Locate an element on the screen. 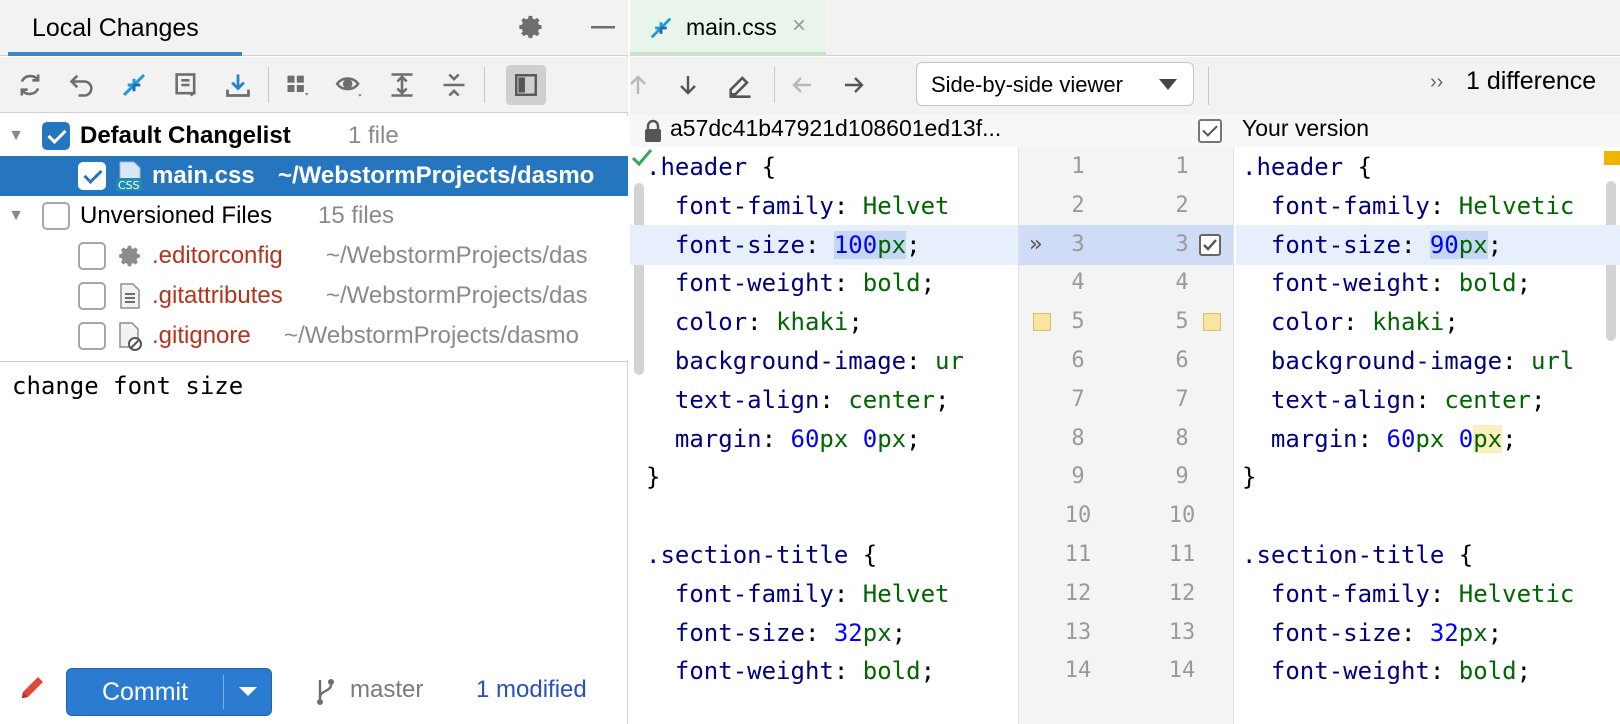  view-options-icon is located at coordinates (350, 85).